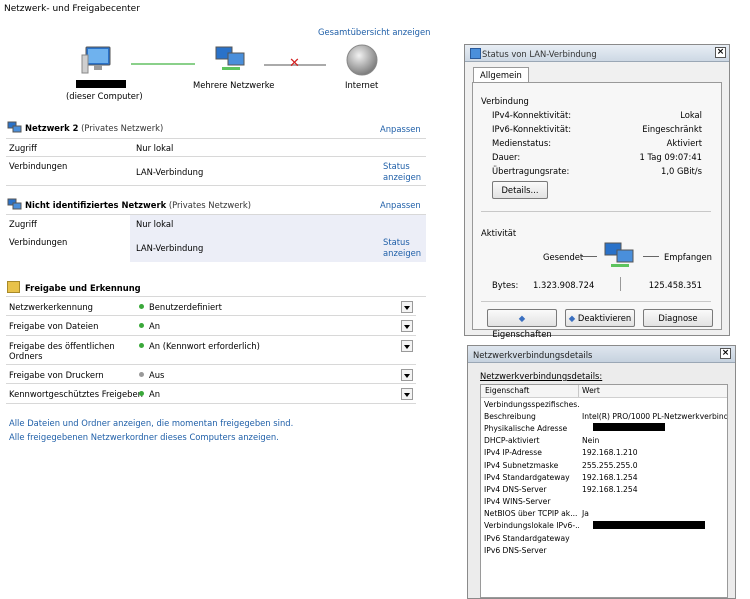 This screenshot has height=599, width=750. I want to click on table-row: IPv6 DNS-Server, so click(604, 550).